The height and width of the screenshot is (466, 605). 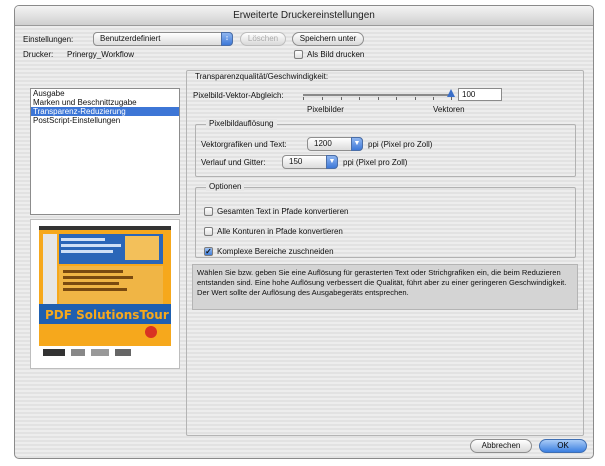 I want to click on options-title: Optionen, so click(x=225, y=186).